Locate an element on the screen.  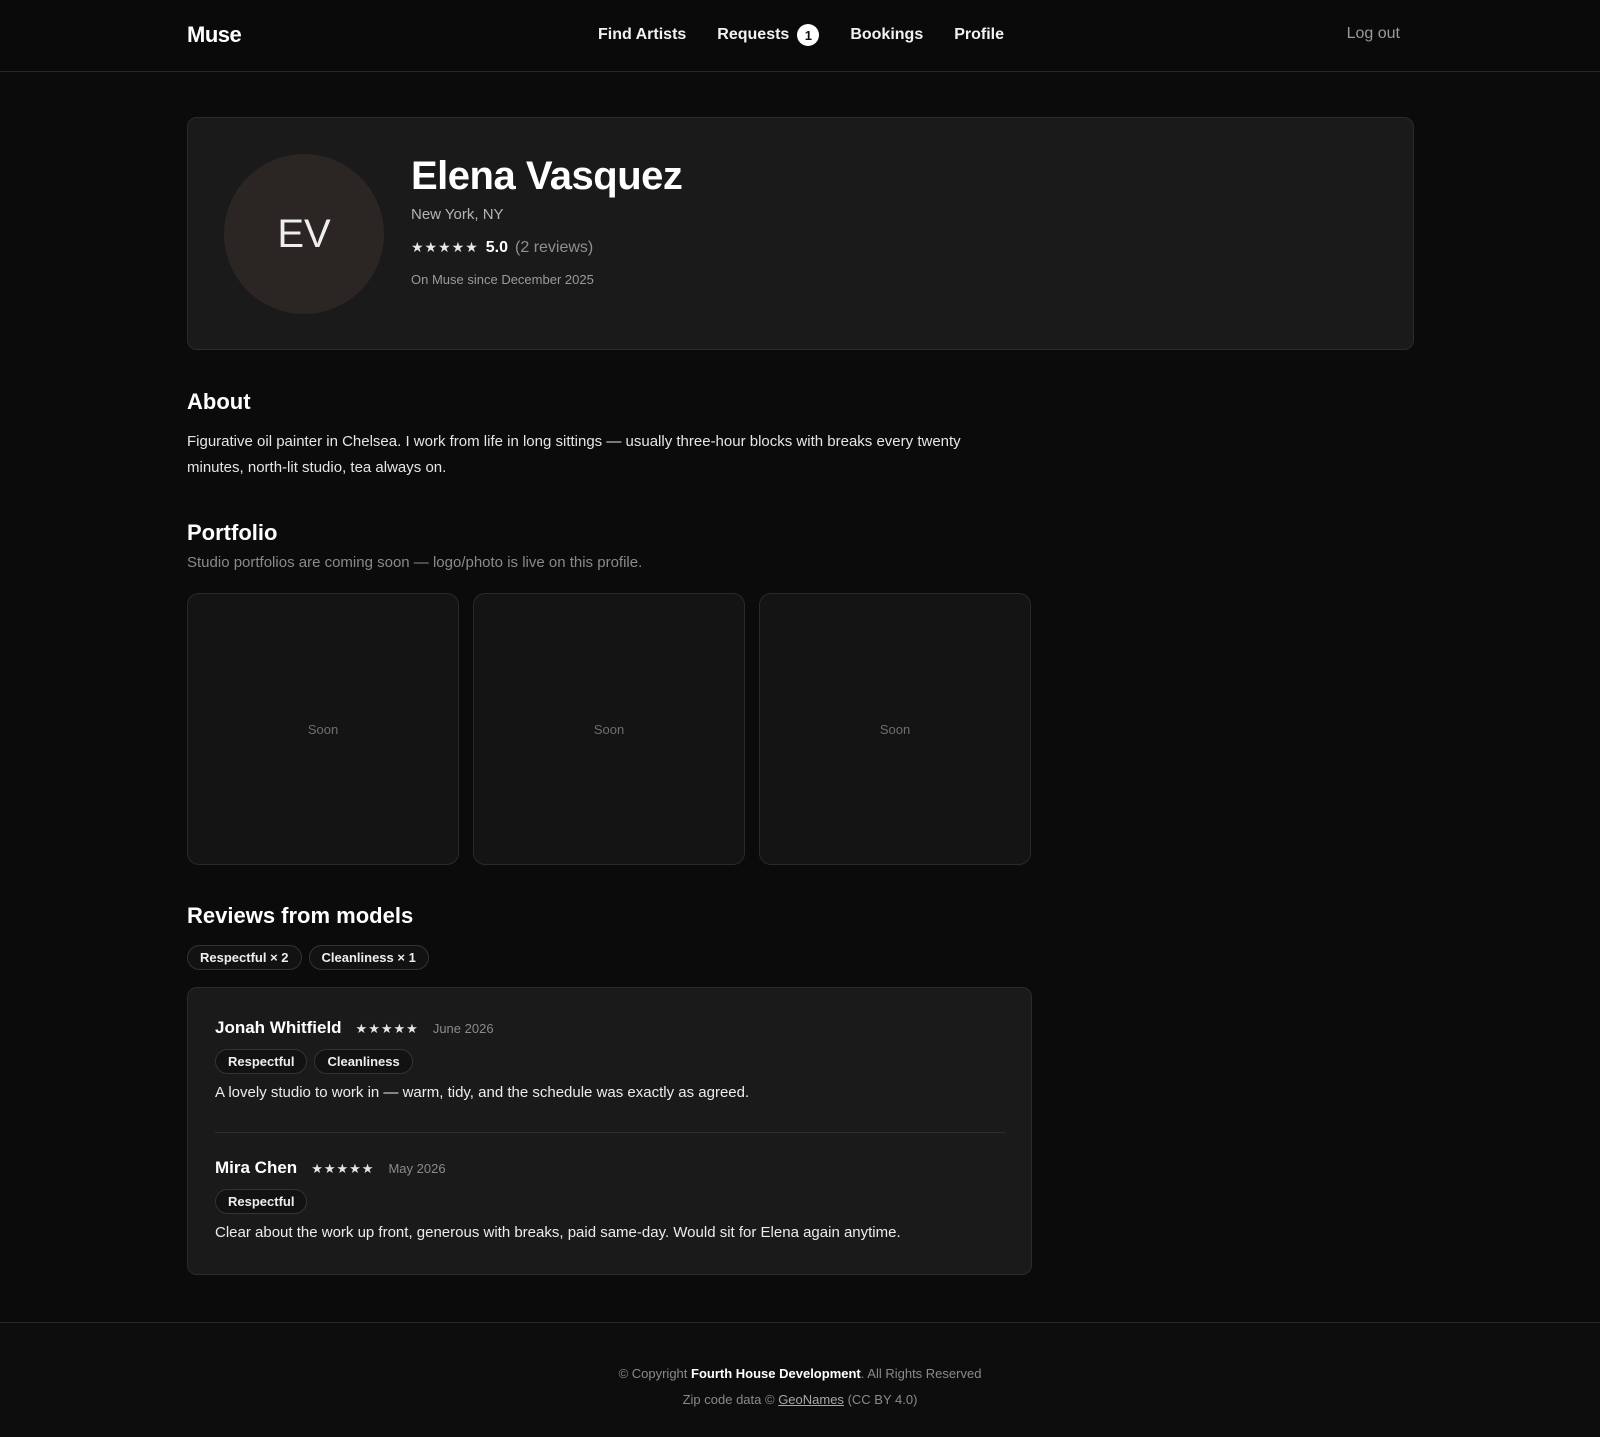
zip-data-prefix: Zip code data © is located at coordinates (728, 1399).